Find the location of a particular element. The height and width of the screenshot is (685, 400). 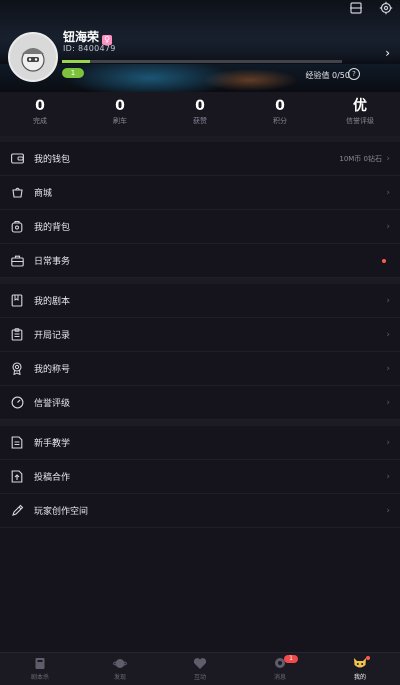

nav-label: 发现 is located at coordinates (119, 677).